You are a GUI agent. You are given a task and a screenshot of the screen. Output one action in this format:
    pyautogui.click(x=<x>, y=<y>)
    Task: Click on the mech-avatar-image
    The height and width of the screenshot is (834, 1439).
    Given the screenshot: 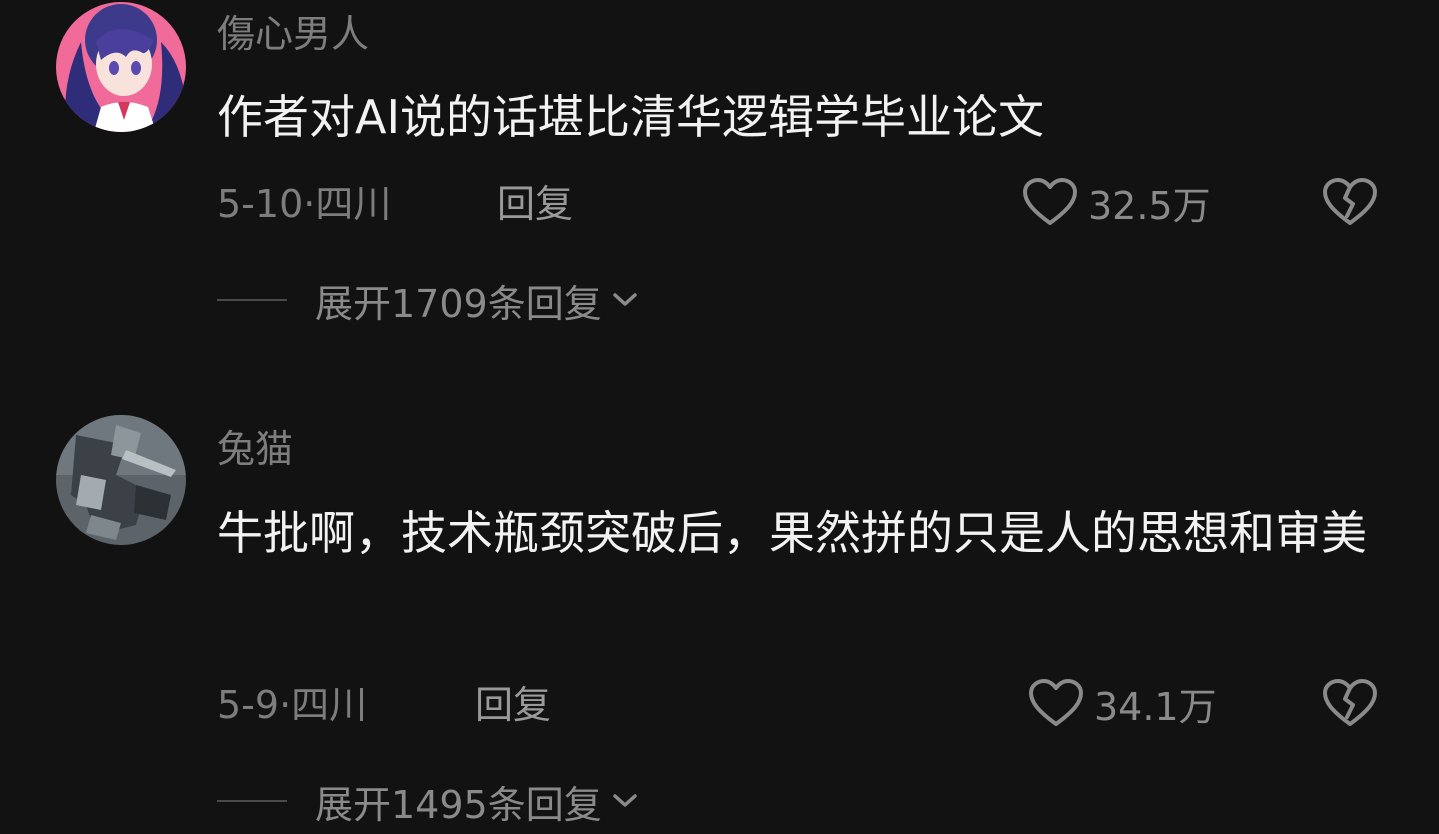 What is the action you would take?
    pyautogui.click(x=121, y=480)
    